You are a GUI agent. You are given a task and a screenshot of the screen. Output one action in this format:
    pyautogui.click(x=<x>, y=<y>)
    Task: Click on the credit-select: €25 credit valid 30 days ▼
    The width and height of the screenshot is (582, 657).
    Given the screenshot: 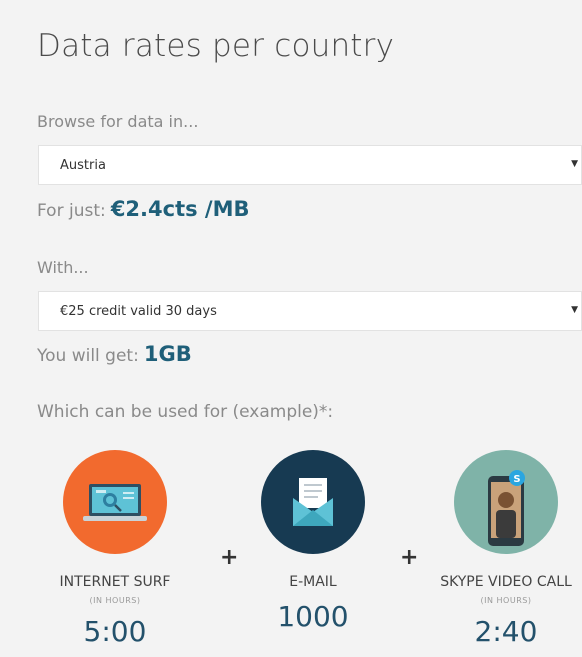 What is the action you would take?
    pyautogui.click(x=310, y=311)
    